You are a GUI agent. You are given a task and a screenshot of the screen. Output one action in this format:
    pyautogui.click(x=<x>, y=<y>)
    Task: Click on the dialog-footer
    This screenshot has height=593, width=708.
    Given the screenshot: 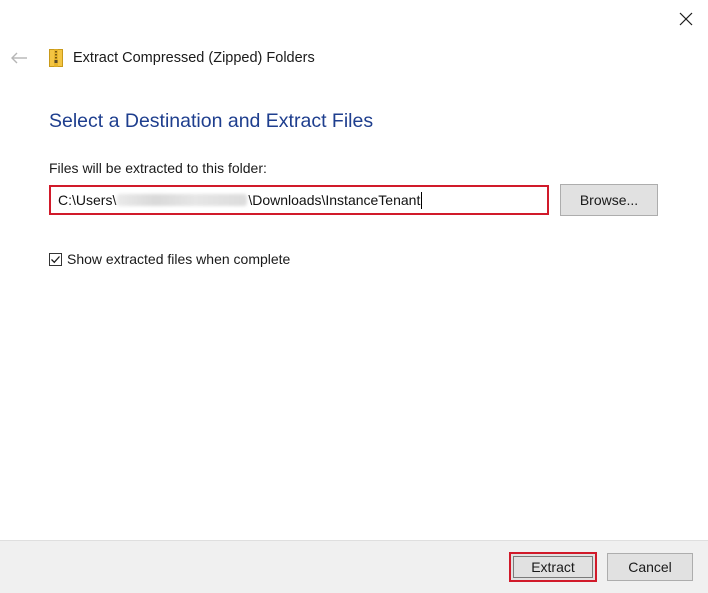 What is the action you would take?
    pyautogui.click(x=354, y=566)
    